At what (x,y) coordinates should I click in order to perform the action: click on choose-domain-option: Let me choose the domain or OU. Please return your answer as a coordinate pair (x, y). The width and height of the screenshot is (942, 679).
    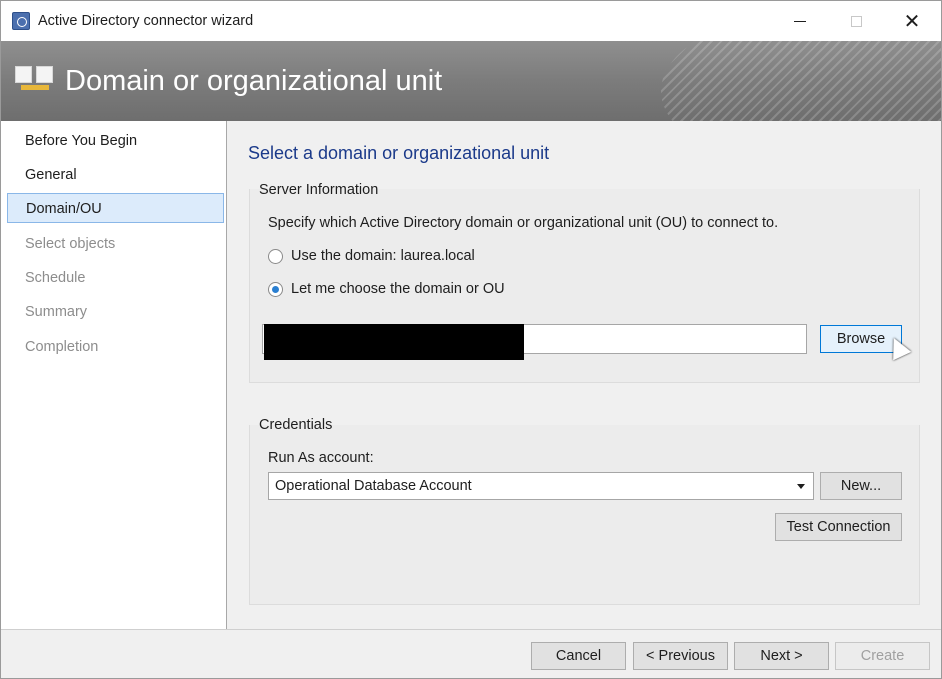
    Looking at the image, I should click on (386, 289).